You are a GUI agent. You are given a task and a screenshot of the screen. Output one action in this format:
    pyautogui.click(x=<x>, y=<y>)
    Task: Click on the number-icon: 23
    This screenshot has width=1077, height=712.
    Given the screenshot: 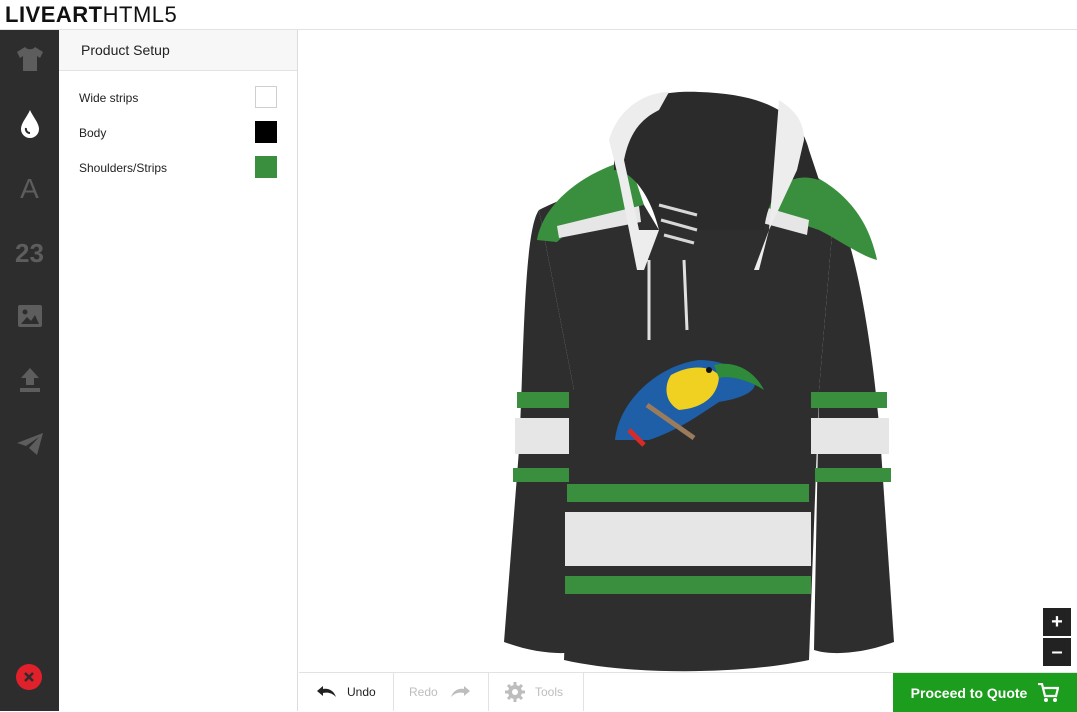 What is the action you would take?
    pyautogui.click(x=29, y=253)
    